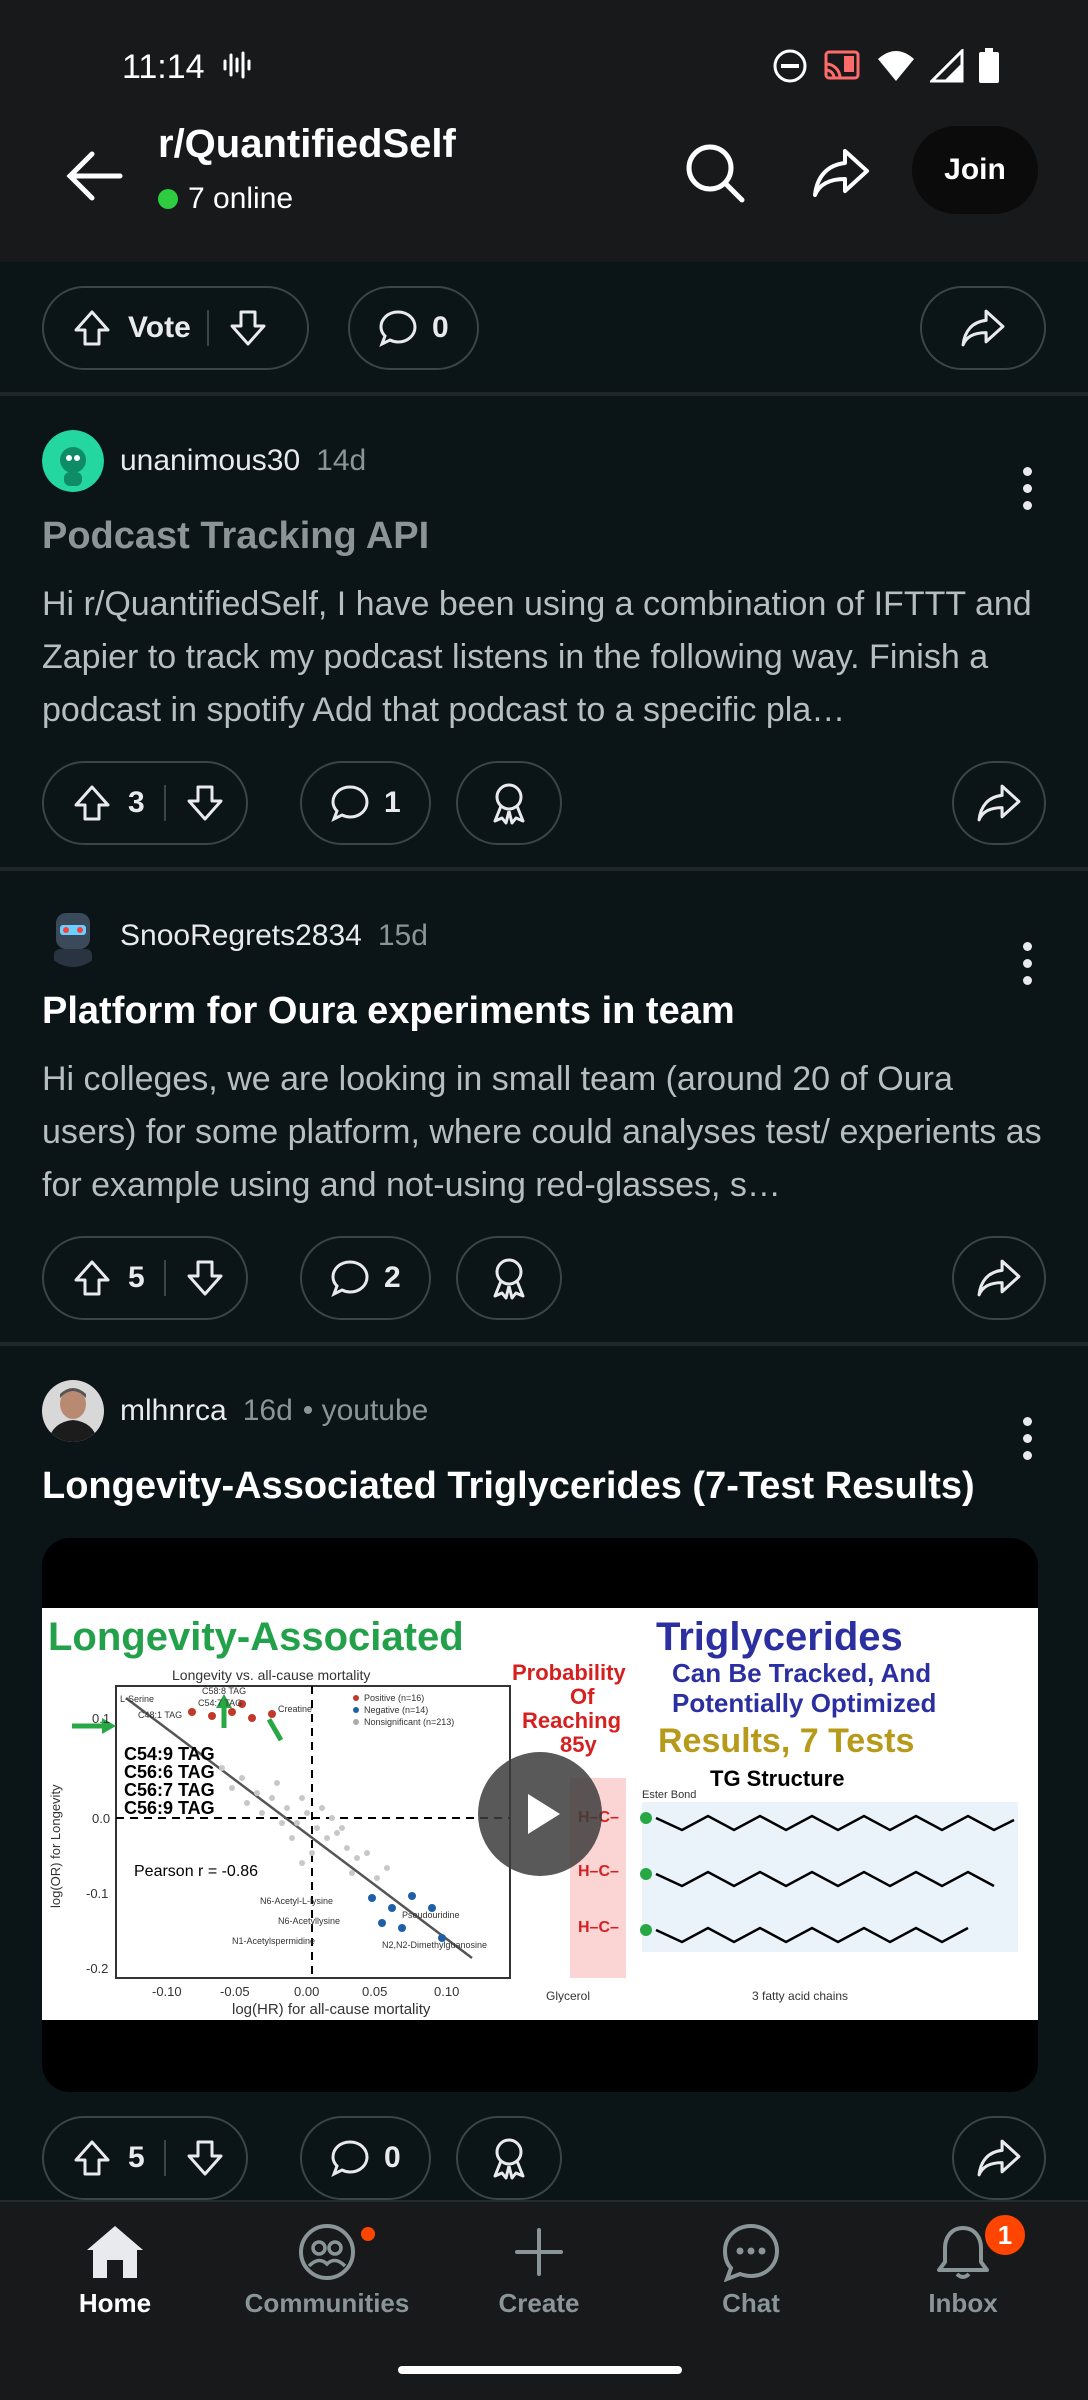 The width and height of the screenshot is (1088, 2400). I want to click on notification-dot, so click(368, 2234).